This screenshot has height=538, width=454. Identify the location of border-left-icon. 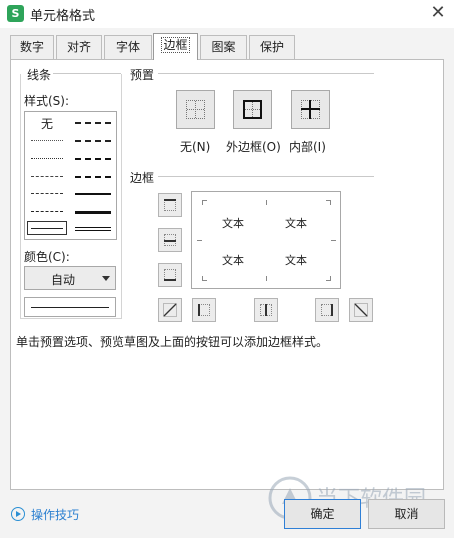
(204, 310).